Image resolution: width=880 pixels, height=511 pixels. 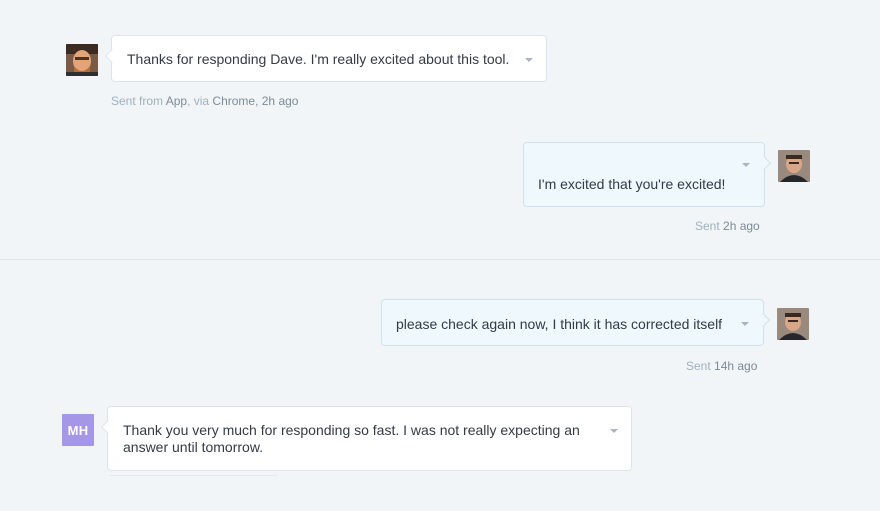 I want to click on message-meta: Sent 14h ago, so click(x=721, y=366).